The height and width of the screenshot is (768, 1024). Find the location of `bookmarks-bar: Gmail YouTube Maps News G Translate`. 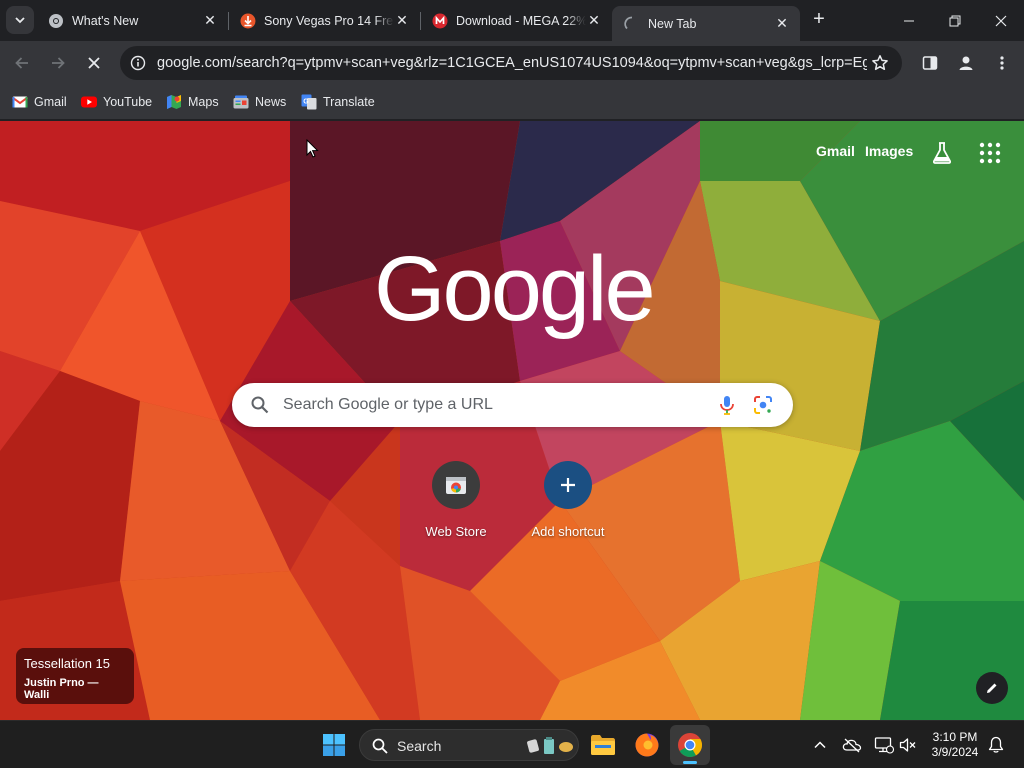

bookmarks-bar: Gmail YouTube Maps News G Translate is located at coordinates (512, 102).